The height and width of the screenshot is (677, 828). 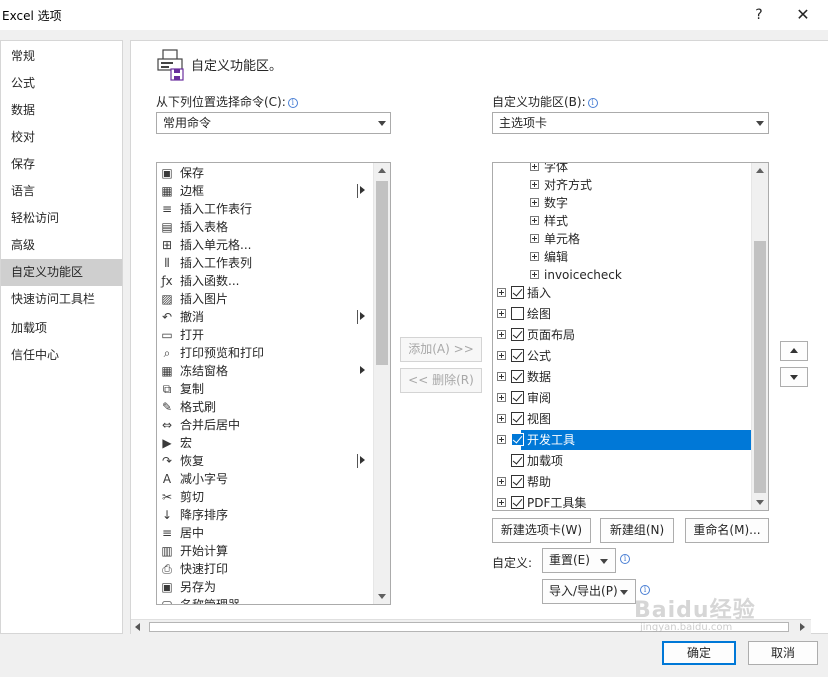 I want to click on tree-group-item: 编辑, so click(x=623, y=257).